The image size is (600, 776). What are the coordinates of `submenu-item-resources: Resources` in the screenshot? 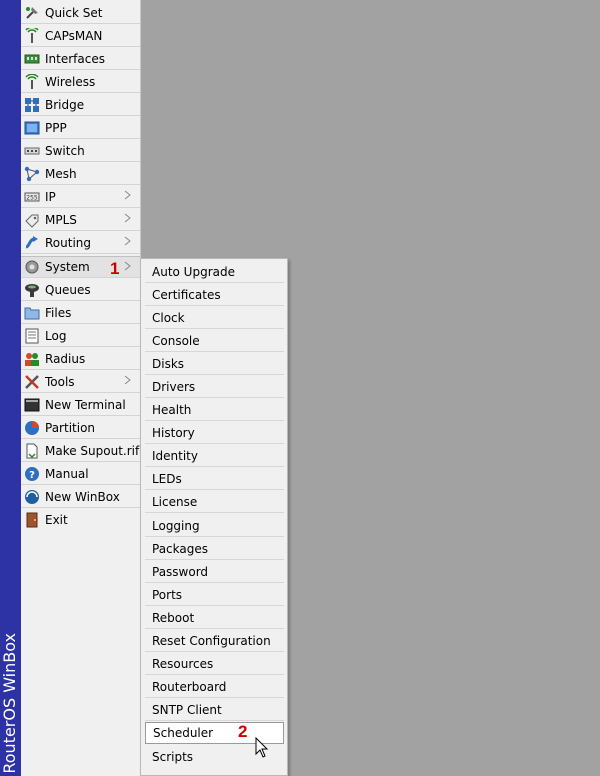 It's located at (214, 664).